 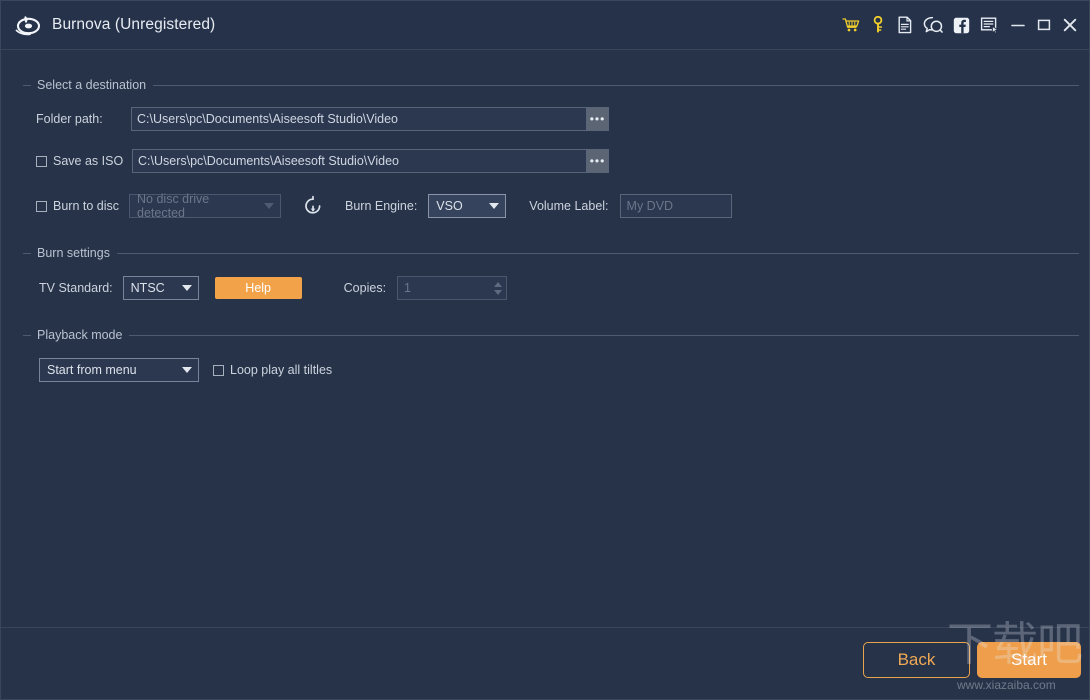 What do you see at coordinates (147, 288) in the screenshot?
I see `tv-standard-select-value: NTSC` at bounding box center [147, 288].